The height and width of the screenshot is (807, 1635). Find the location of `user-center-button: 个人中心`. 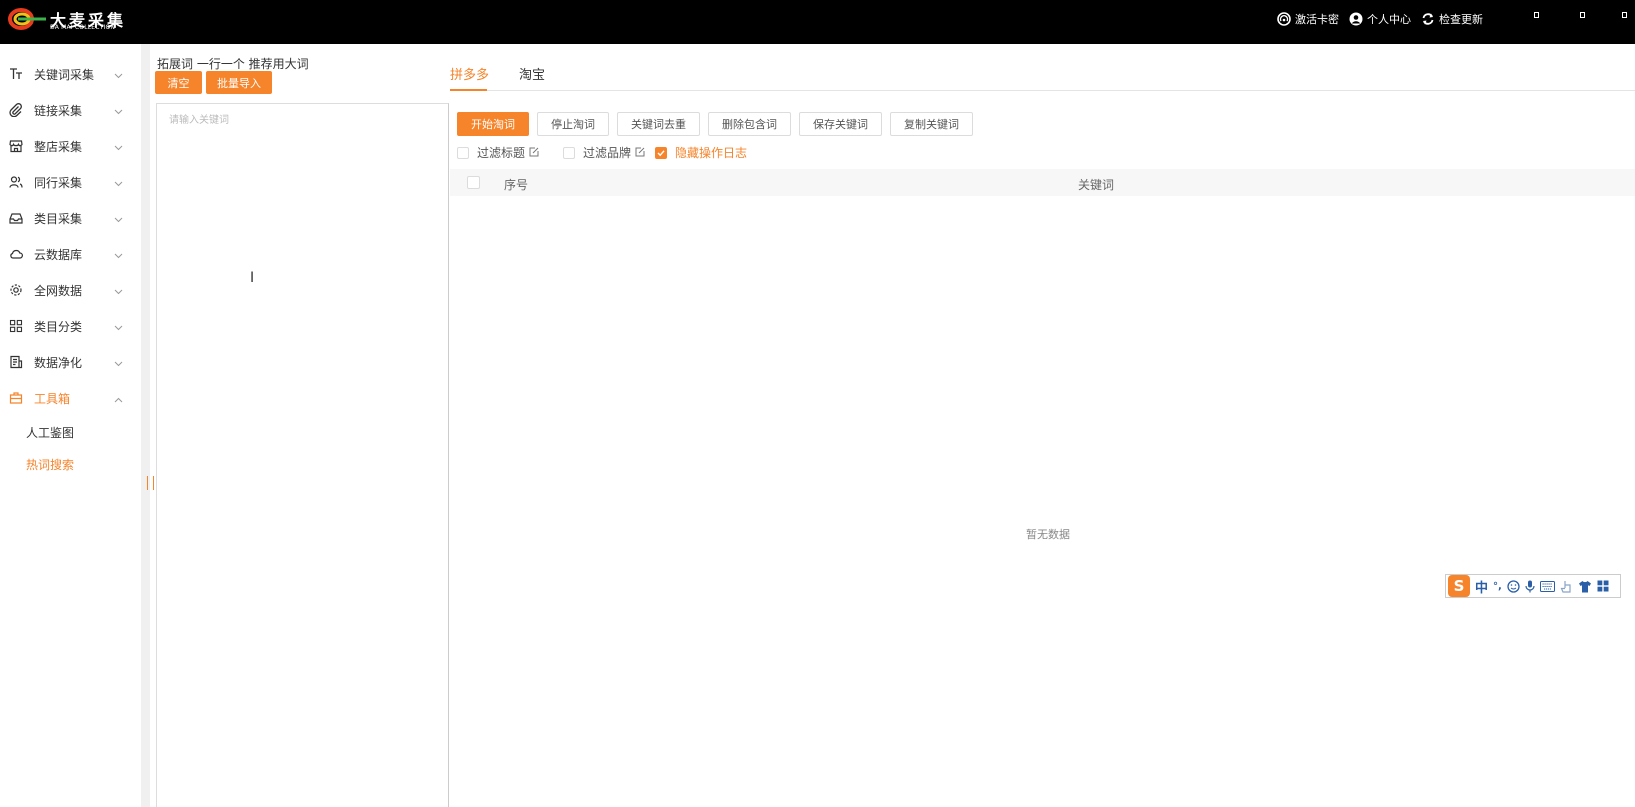

user-center-button: 个人中心 is located at coordinates (1380, 19).